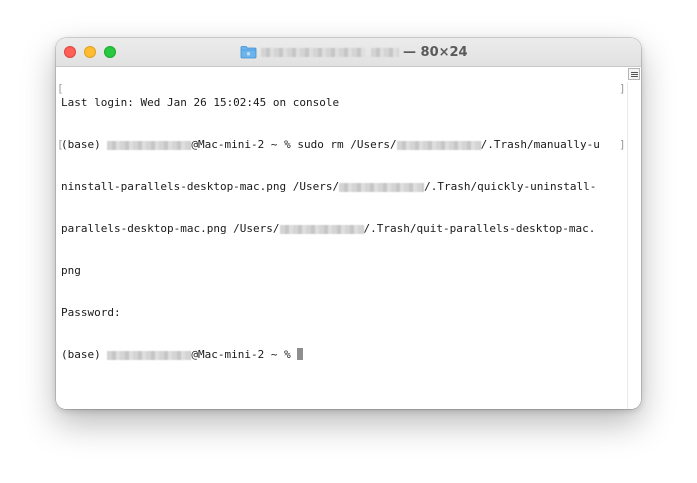  I want to click on window-title: — 80×24, so click(354, 52).